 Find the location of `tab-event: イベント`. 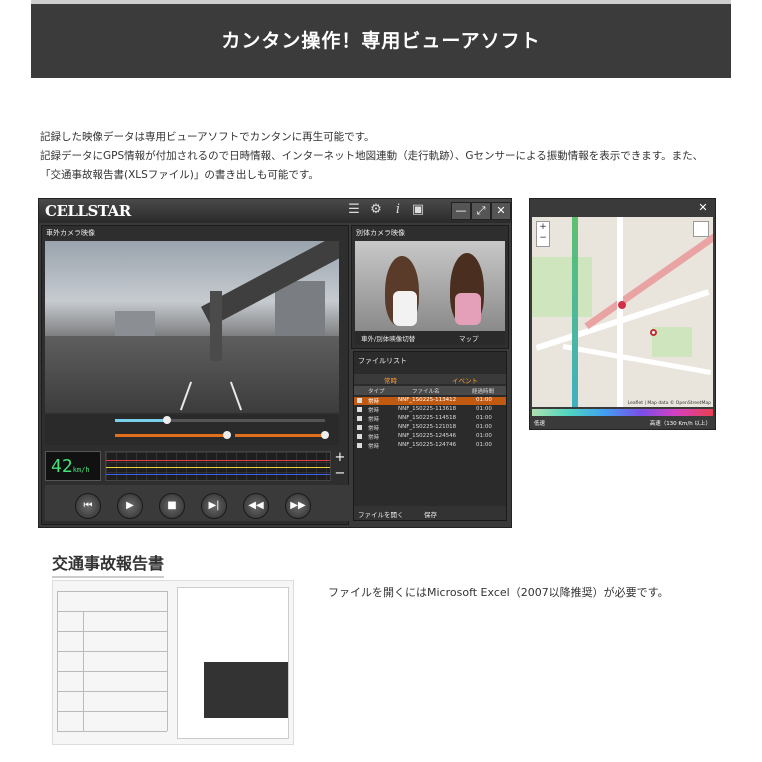

tab-event: イベント is located at coordinates (465, 380).